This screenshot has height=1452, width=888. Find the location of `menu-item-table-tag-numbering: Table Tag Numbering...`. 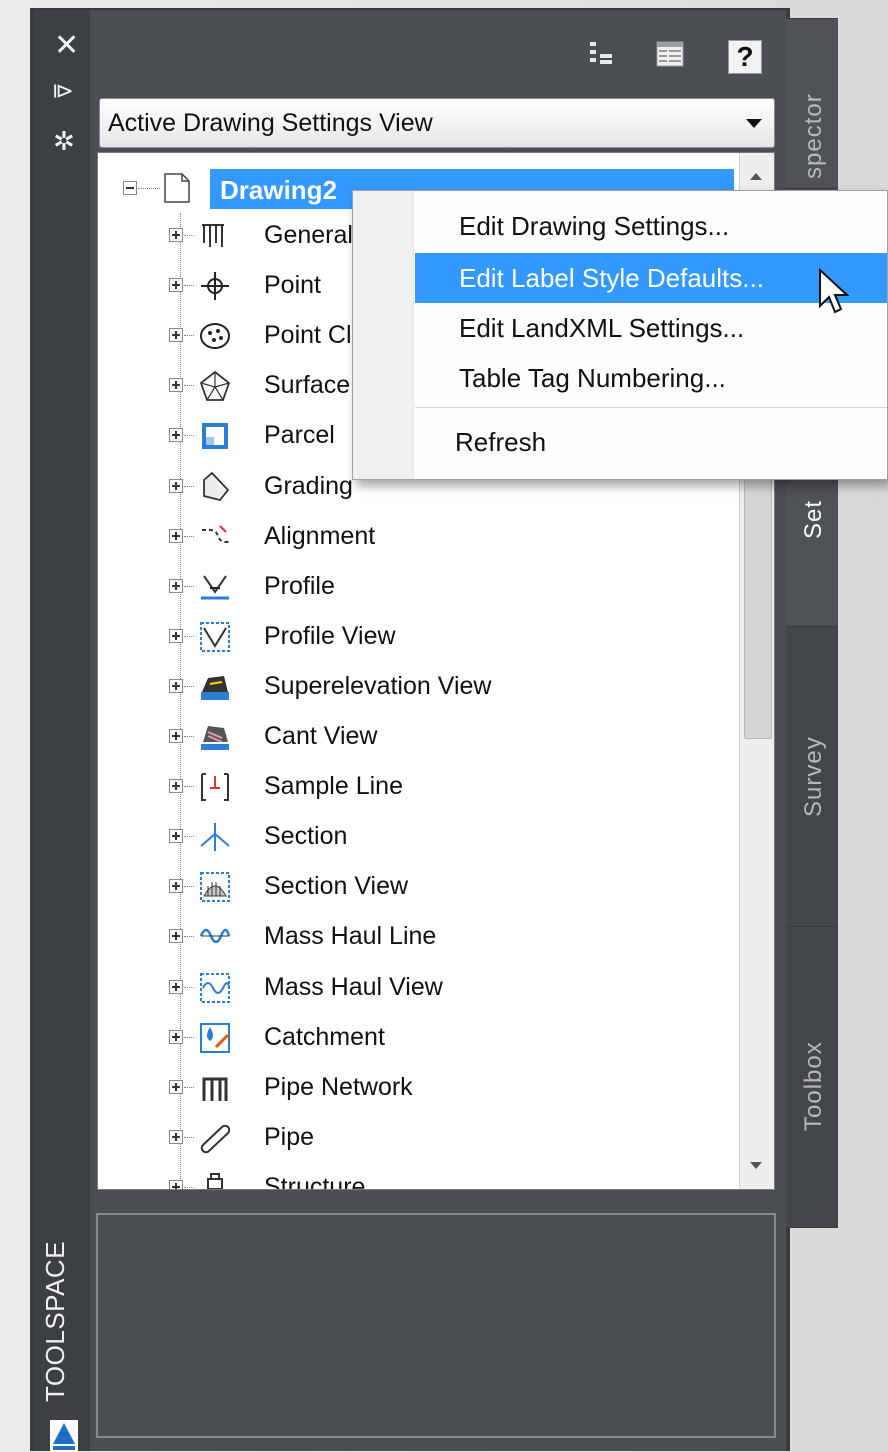

menu-item-table-tag-numbering: Table Tag Numbering... is located at coordinates (651, 378).